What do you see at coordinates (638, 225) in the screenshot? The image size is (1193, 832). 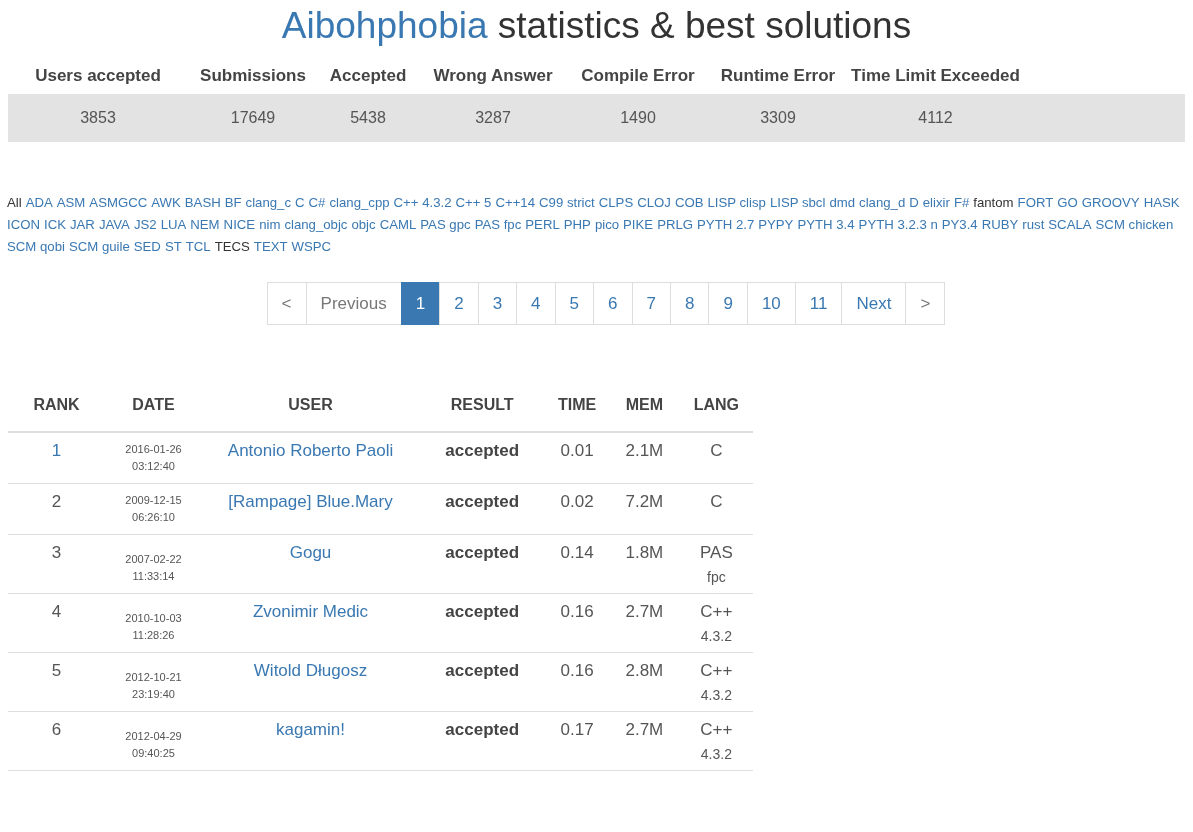 I see `language-link: PIKE` at bounding box center [638, 225].